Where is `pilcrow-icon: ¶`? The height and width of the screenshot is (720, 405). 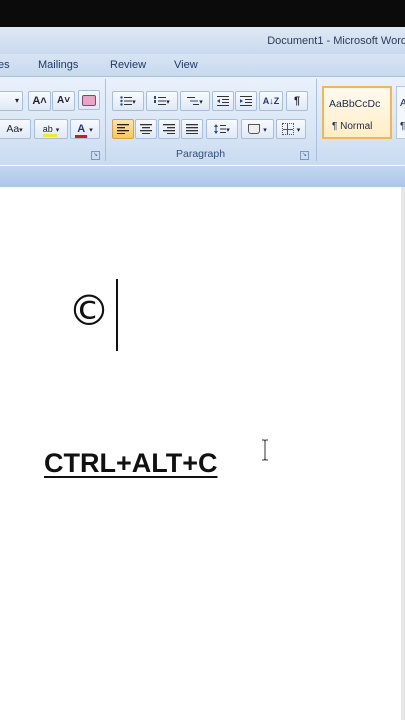
pilcrow-icon: ¶ is located at coordinates (297, 101).